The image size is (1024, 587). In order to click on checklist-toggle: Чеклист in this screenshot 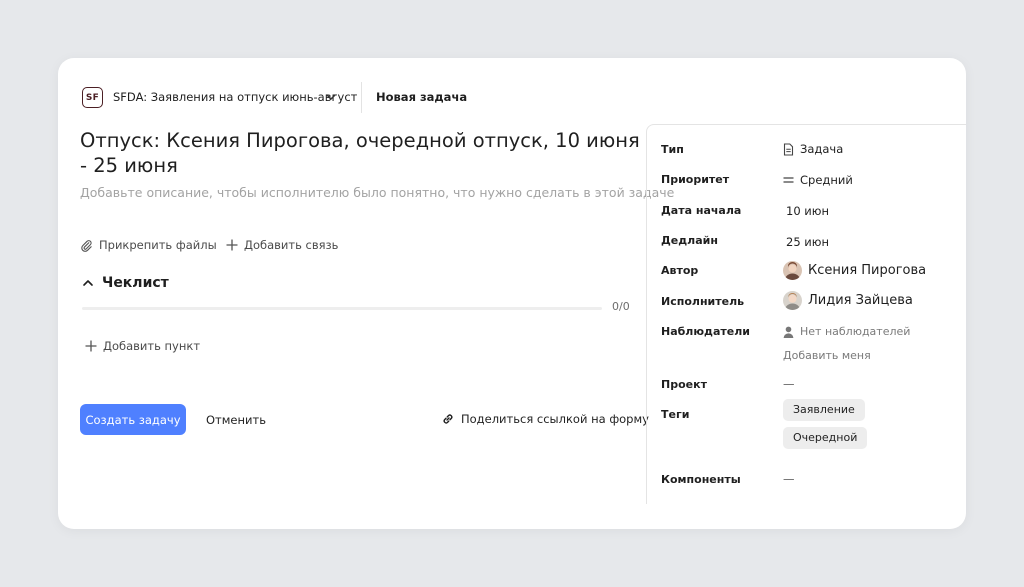, I will do `click(125, 283)`.